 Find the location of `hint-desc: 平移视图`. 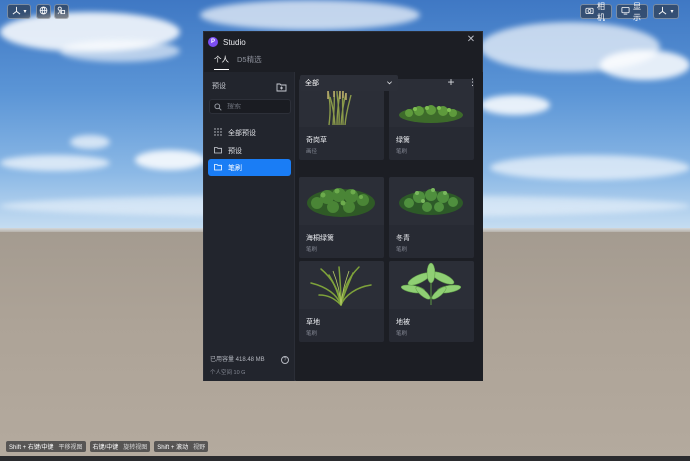

hint-desc: 平移视图 is located at coordinates (70, 448).